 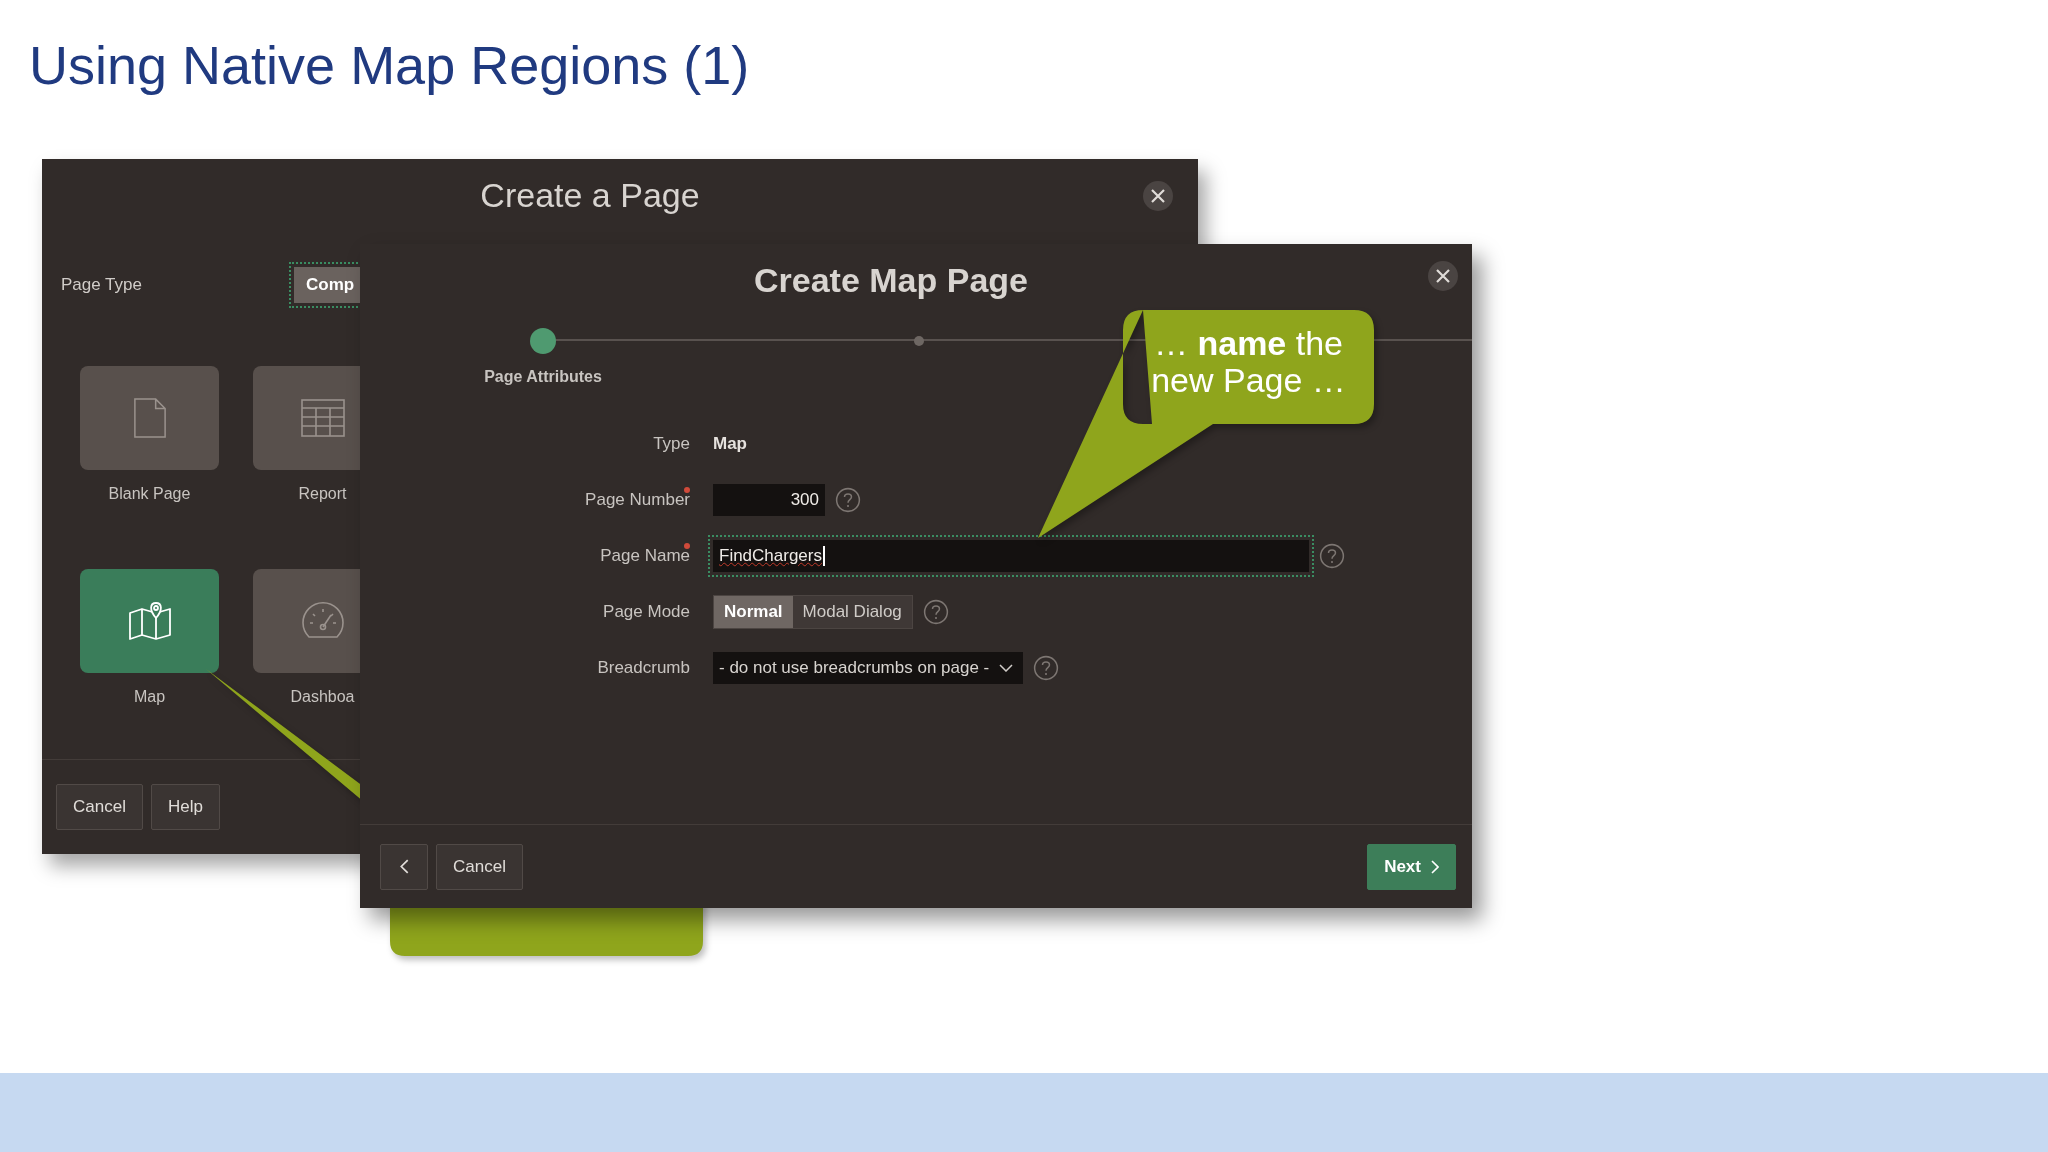 I want to click on next-button: Next, so click(x=1411, y=866).